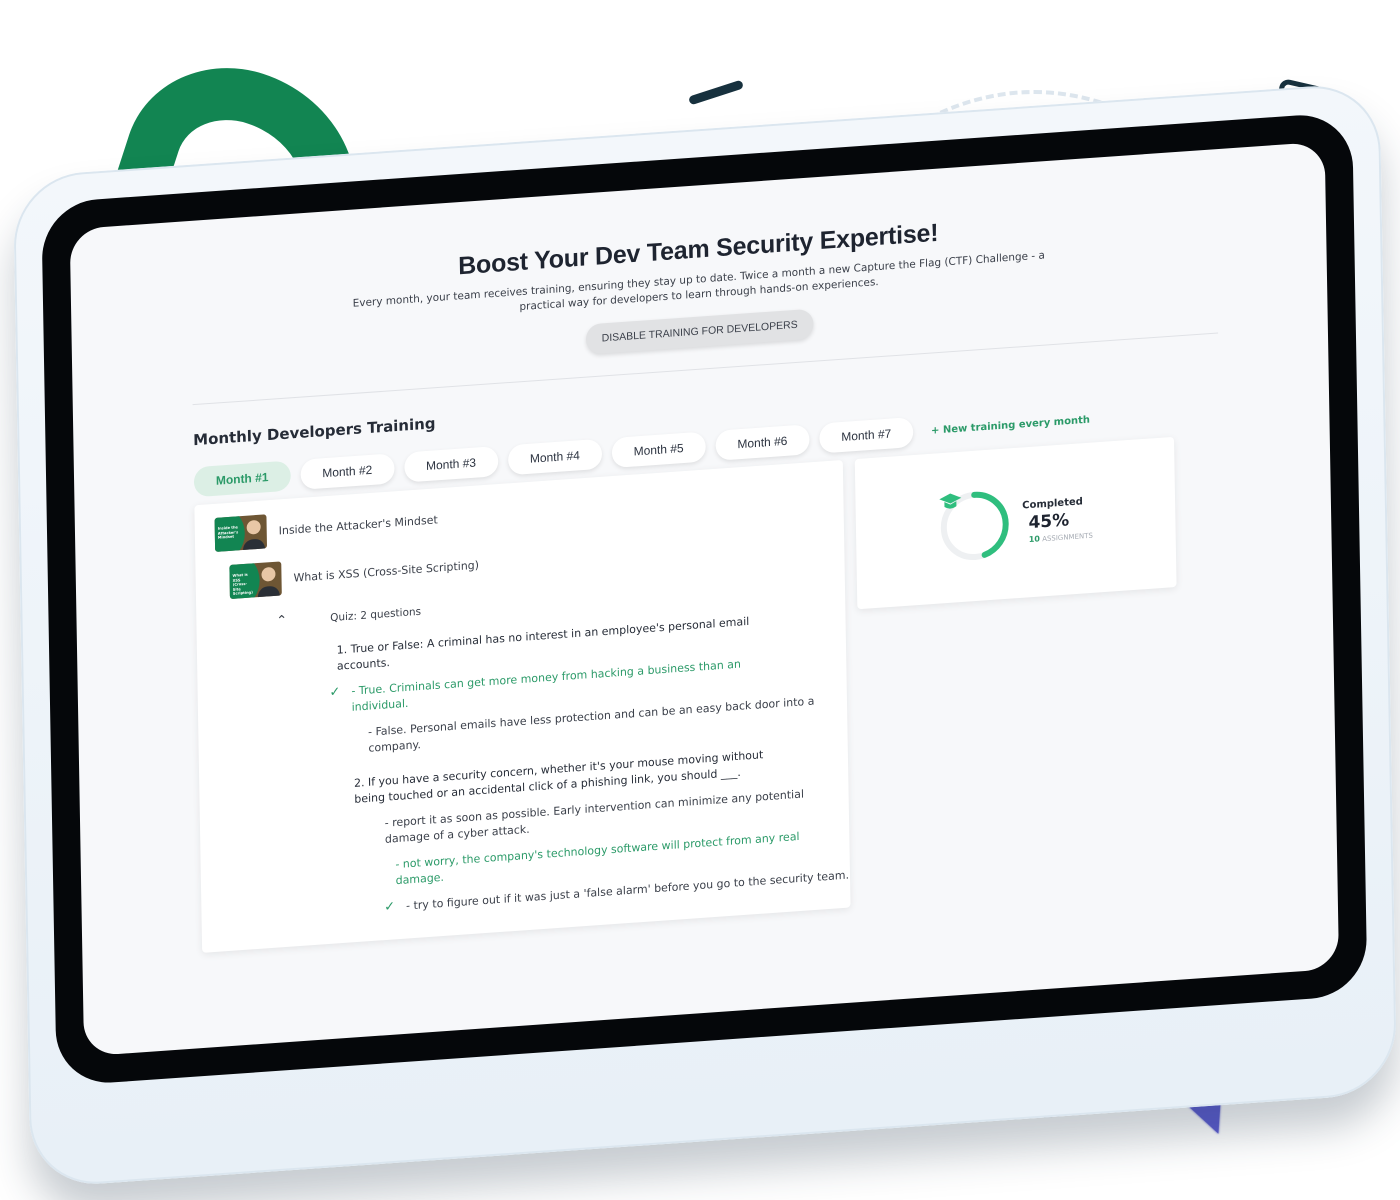  Describe the element at coordinates (658, 450) in the screenshot. I see `tab-month-5: Month #5` at that location.